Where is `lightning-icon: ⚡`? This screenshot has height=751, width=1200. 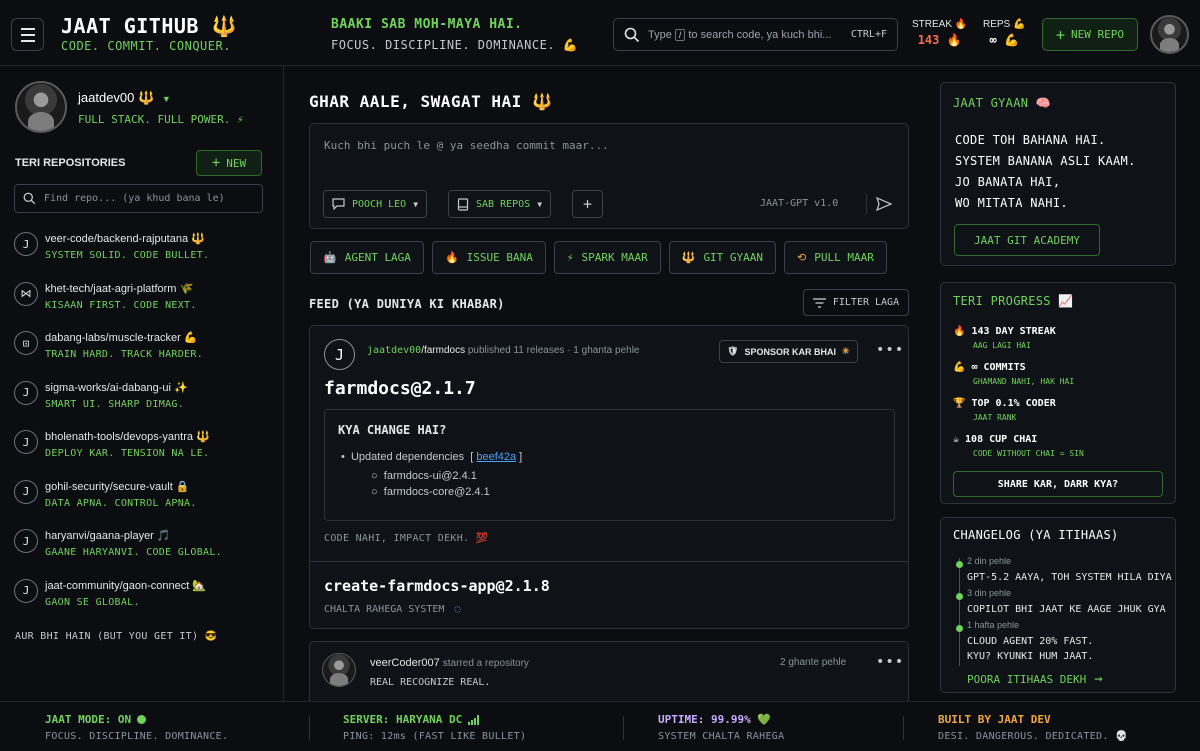 lightning-icon: ⚡ is located at coordinates (570, 257).